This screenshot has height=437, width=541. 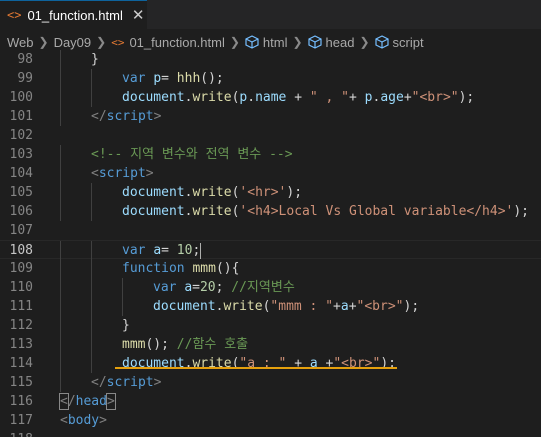 What do you see at coordinates (270, 401) in the screenshot?
I see `code-line: 116 </head>` at bounding box center [270, 401].